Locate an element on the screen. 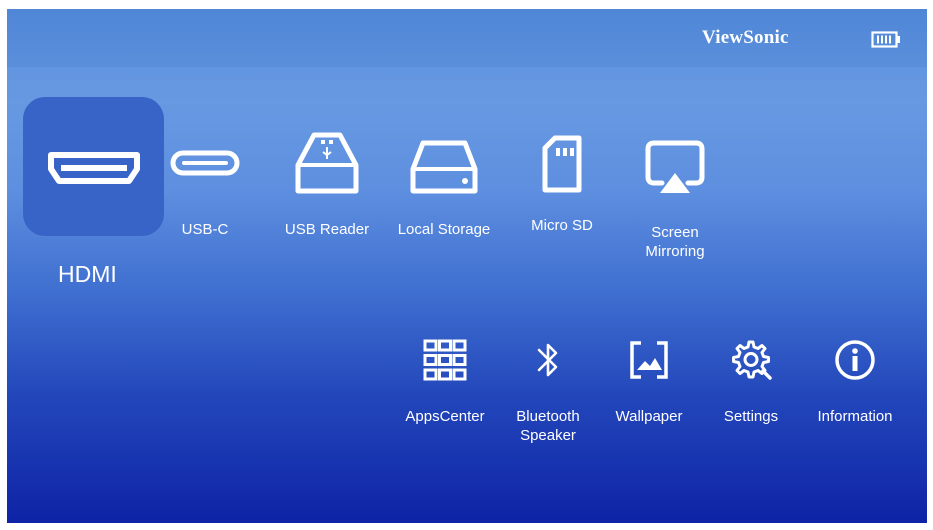 Image resolution: width=933 pixels, height=530 pixels. bluetooth-icon is located at coordinates (547, 360).